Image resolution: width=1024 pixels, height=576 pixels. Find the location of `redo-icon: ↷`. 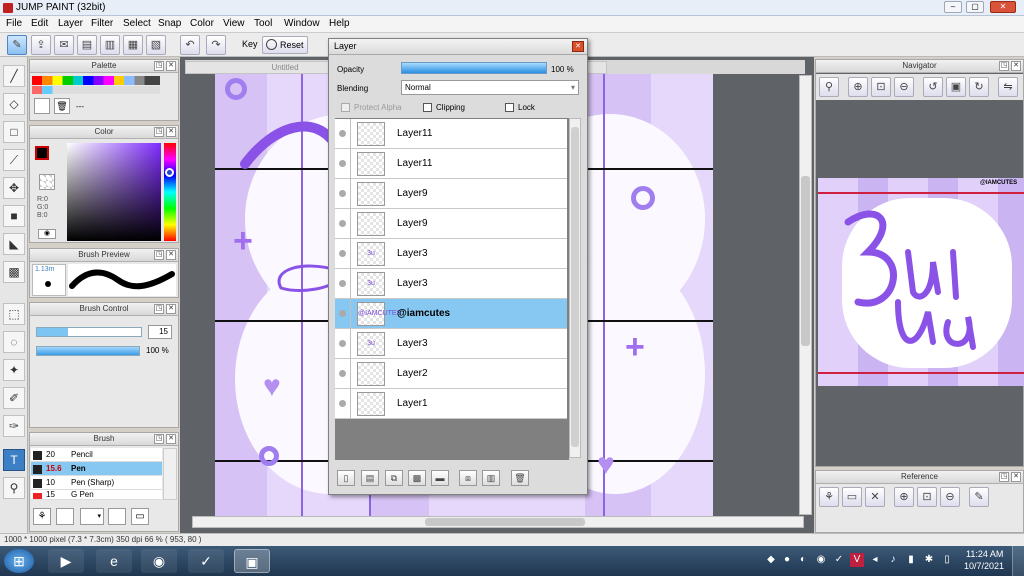

redo-icon: ↷ is located at coordinates (216, 45).